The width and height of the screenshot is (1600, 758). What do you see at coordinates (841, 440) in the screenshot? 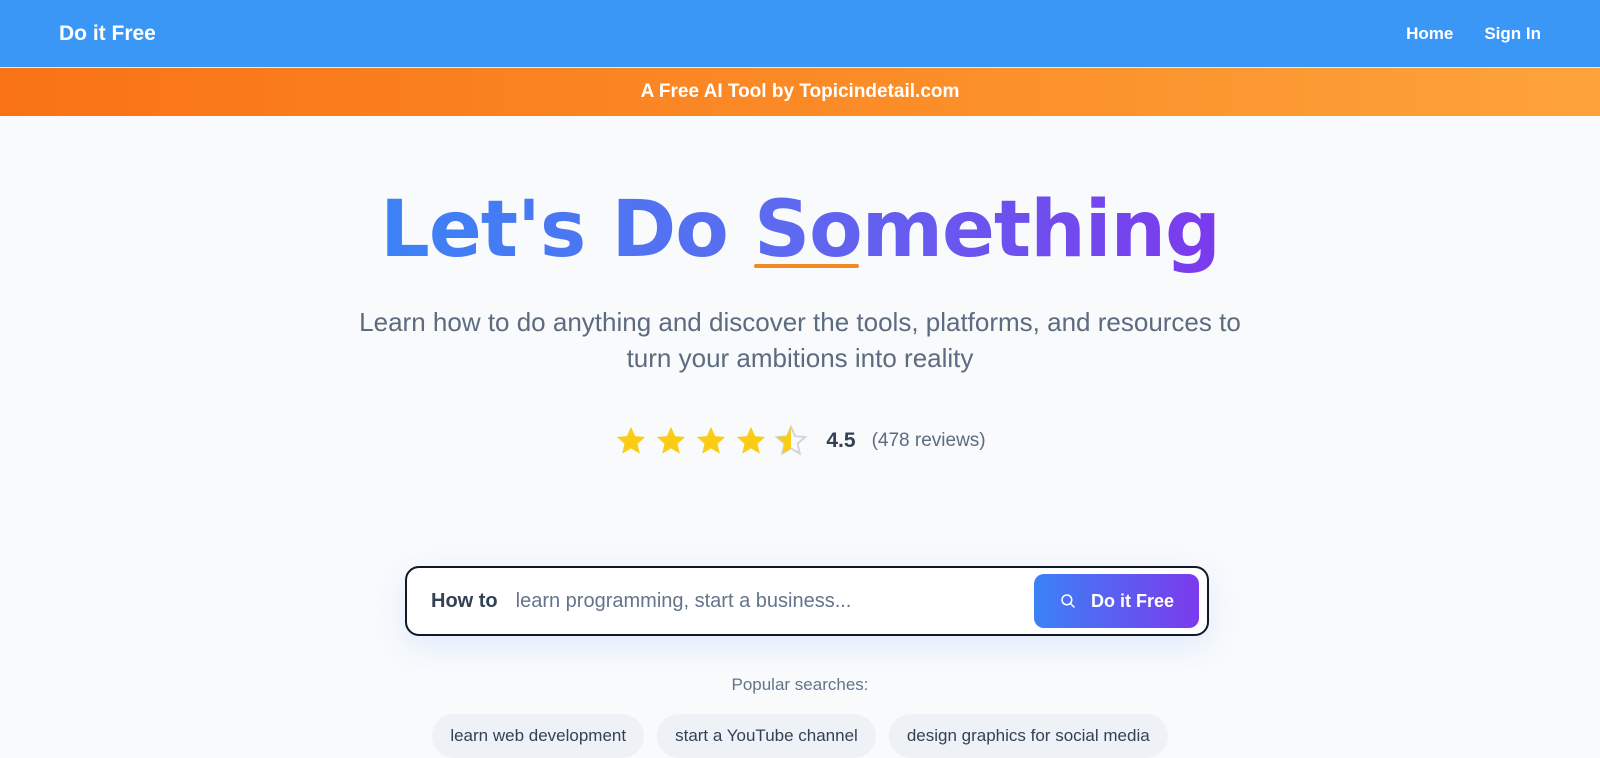
I see `rating-value: 4.5` at bounding box center [841, 440].